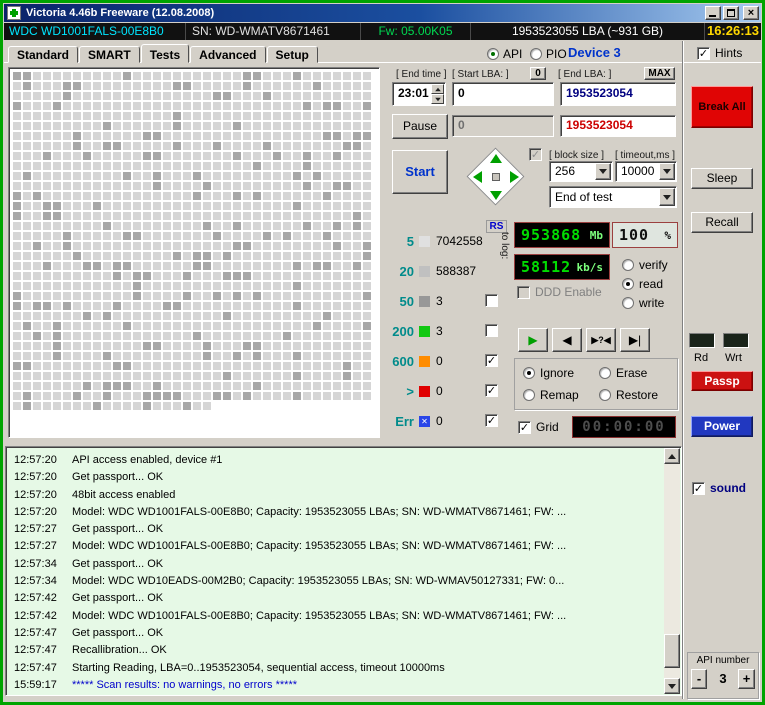  What do you see at coordinates (535, 154) in the screenshot?
I see `arrow-pad-checkbox: ✓` at bounding box center [535, 154].